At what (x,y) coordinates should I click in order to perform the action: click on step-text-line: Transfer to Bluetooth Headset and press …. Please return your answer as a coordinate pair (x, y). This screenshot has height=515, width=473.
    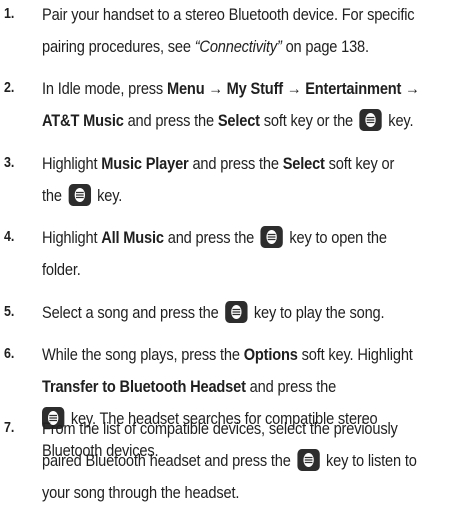
    Looking at the image, I should click on (189, 386).